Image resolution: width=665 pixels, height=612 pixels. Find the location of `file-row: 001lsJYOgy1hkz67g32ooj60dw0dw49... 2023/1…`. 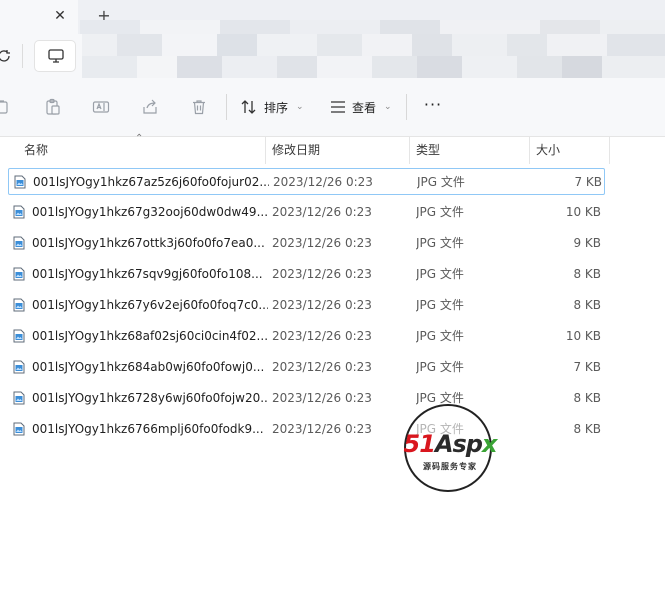

file-row: 001lsJYOgy1hkz67g32ooj60dw0dw49... 2023/1… is located at coordinates (306, 212).